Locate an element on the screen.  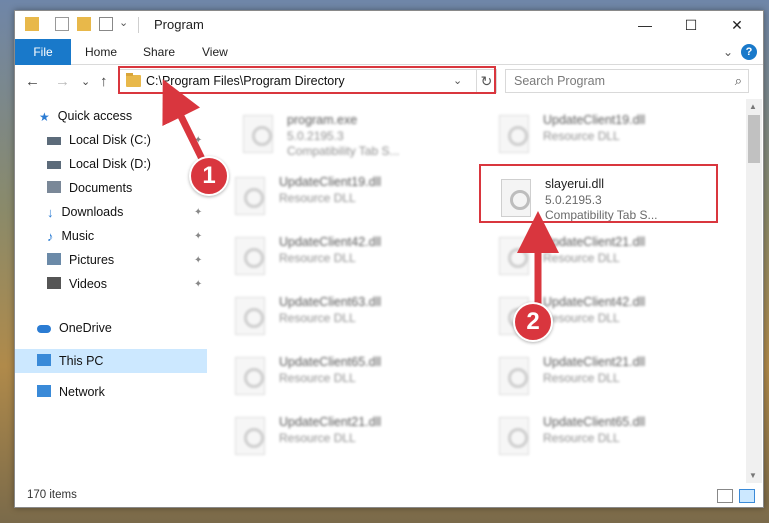
sidebar-item-pictures: Pictures is located at coordinates (80, 260).